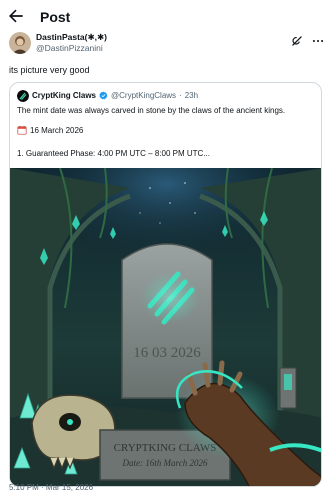 The image size is (332, 500). Describe the element at coordinates (22, 130) in the screenshot. I see `calendar-icon` at that location.